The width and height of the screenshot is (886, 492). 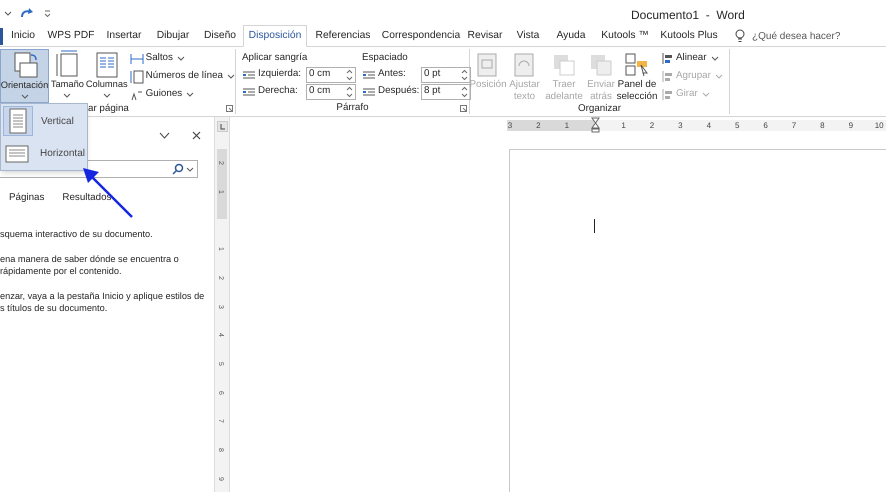 What do you see at coordinates (352, 108) in the screenshot?
I see `group-label: Párrafo` at bounding box center [352, 108].